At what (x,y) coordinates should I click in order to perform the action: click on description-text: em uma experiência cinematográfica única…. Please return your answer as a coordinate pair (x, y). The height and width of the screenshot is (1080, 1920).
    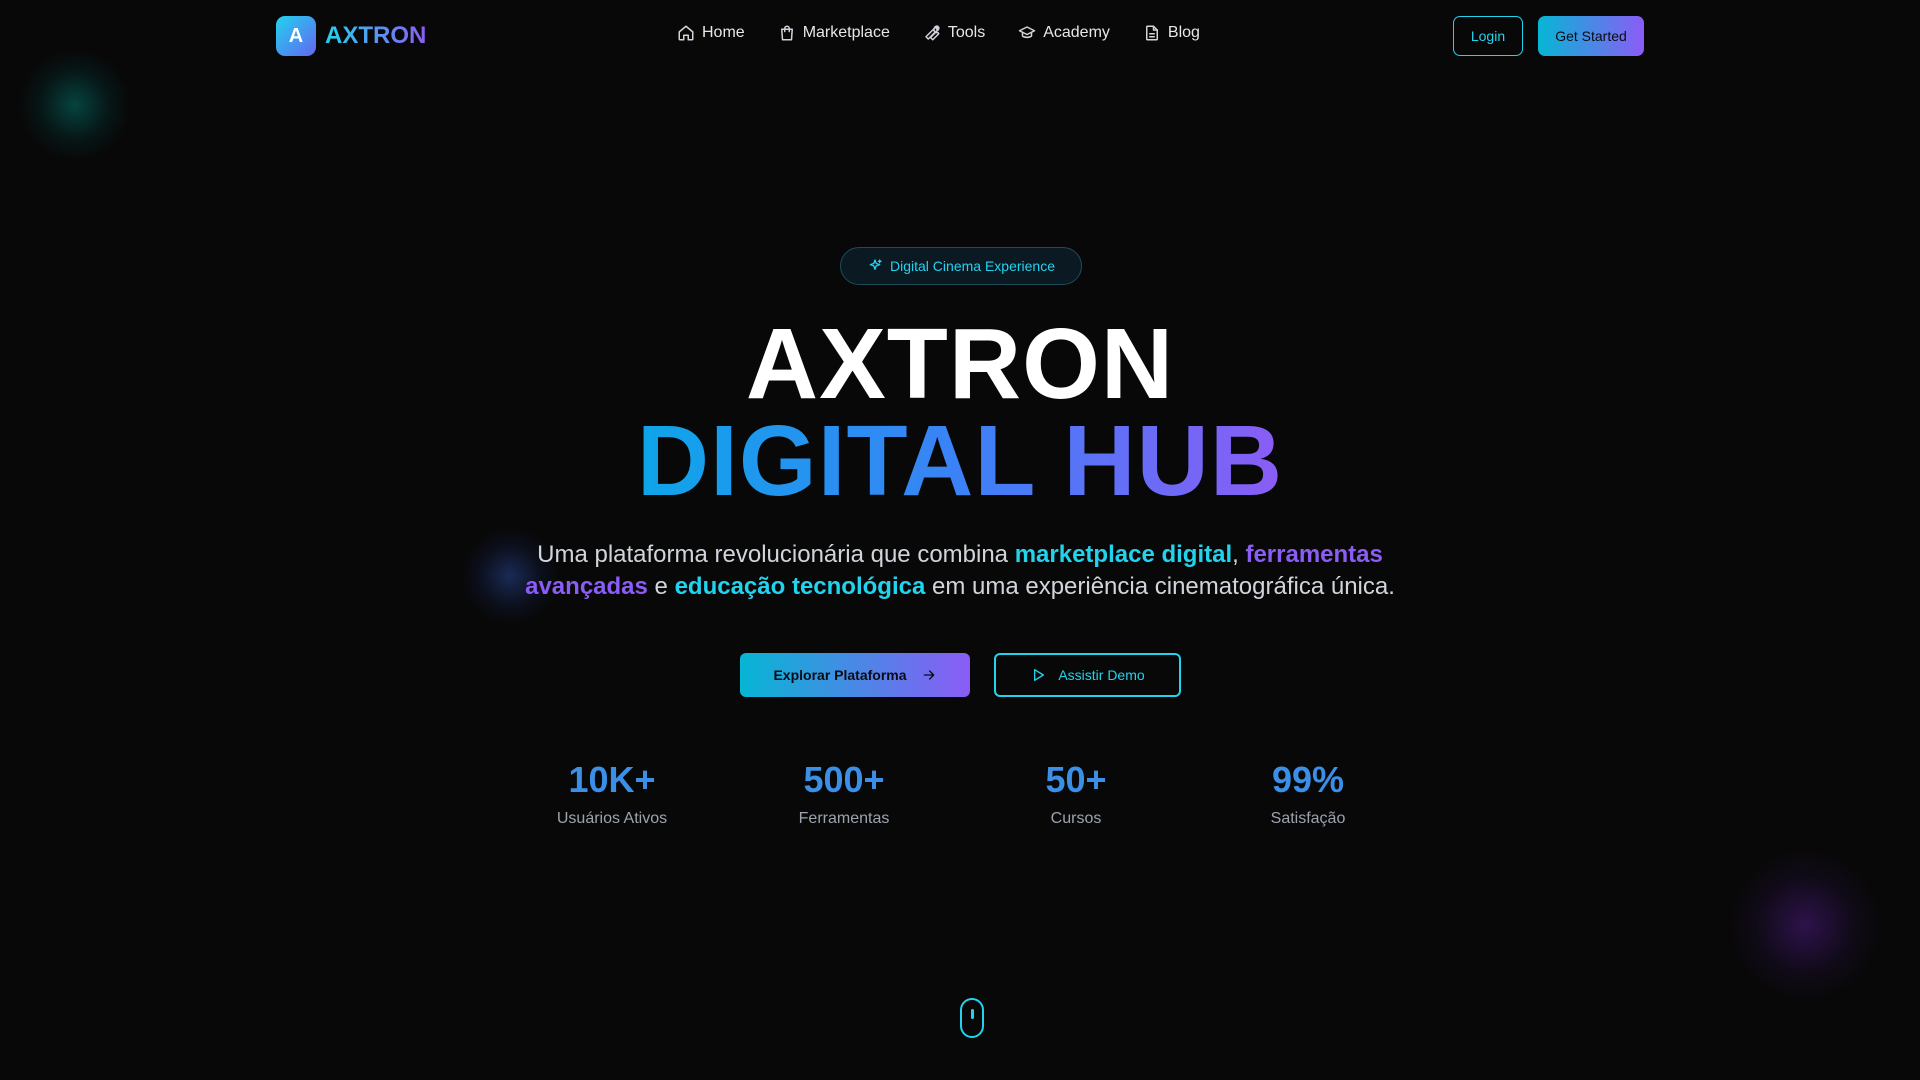
    Looking at the image, I should click on (1160, 586).